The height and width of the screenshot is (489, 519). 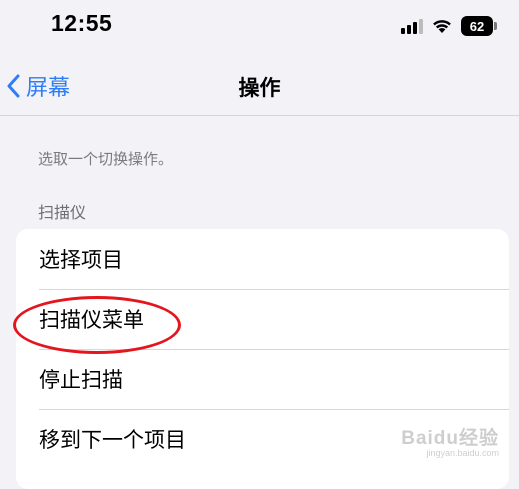 I want to click on navigation-bar: 屏幕 操作, so click(x=259, y=84).